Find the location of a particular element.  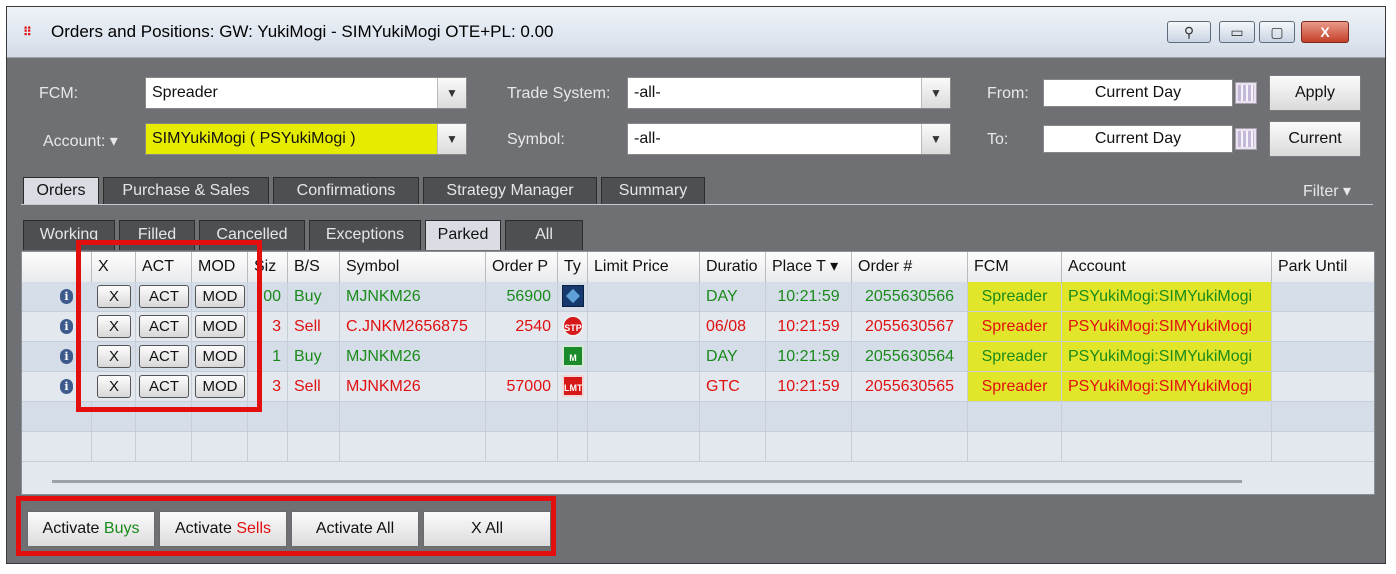

close-button: X is located at coordinates (1325, 32).